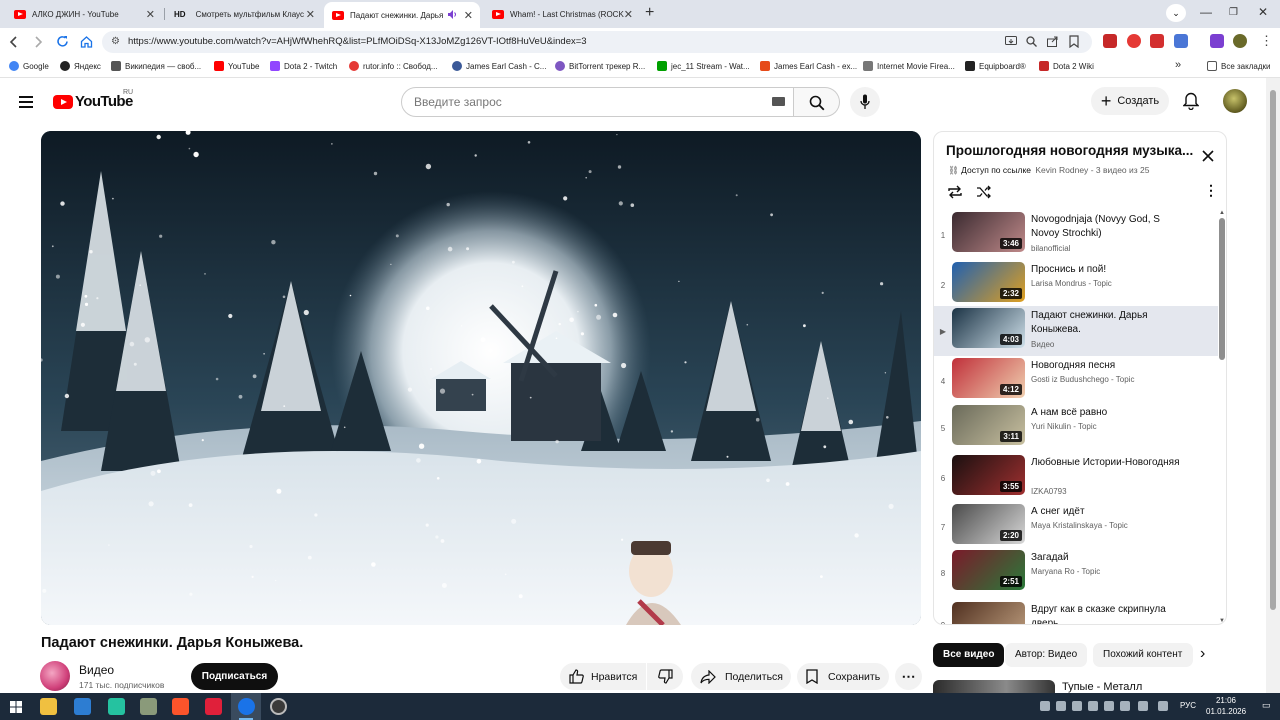  I want to click on tab-search-icon: ⌄, so click(1176, 13).